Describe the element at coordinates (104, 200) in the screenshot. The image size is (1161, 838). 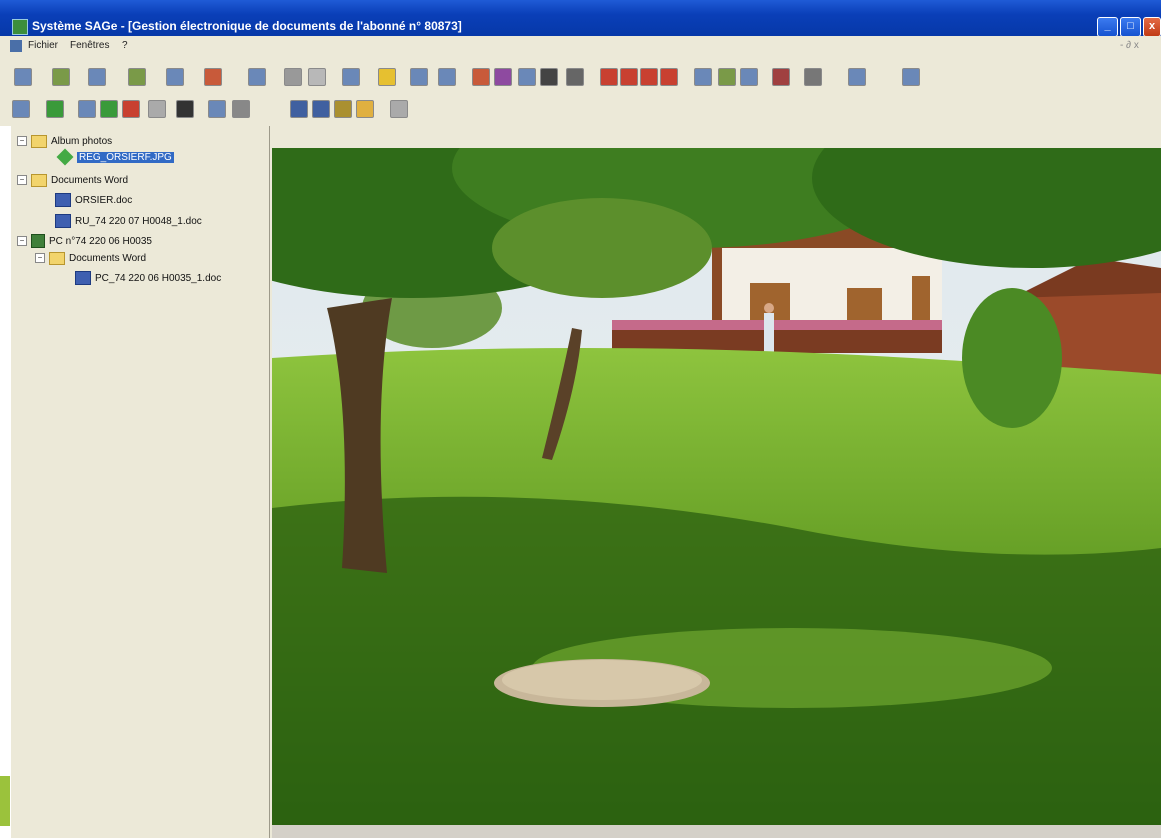
I see `tree-node-label: ORSIER.doc` at that location.